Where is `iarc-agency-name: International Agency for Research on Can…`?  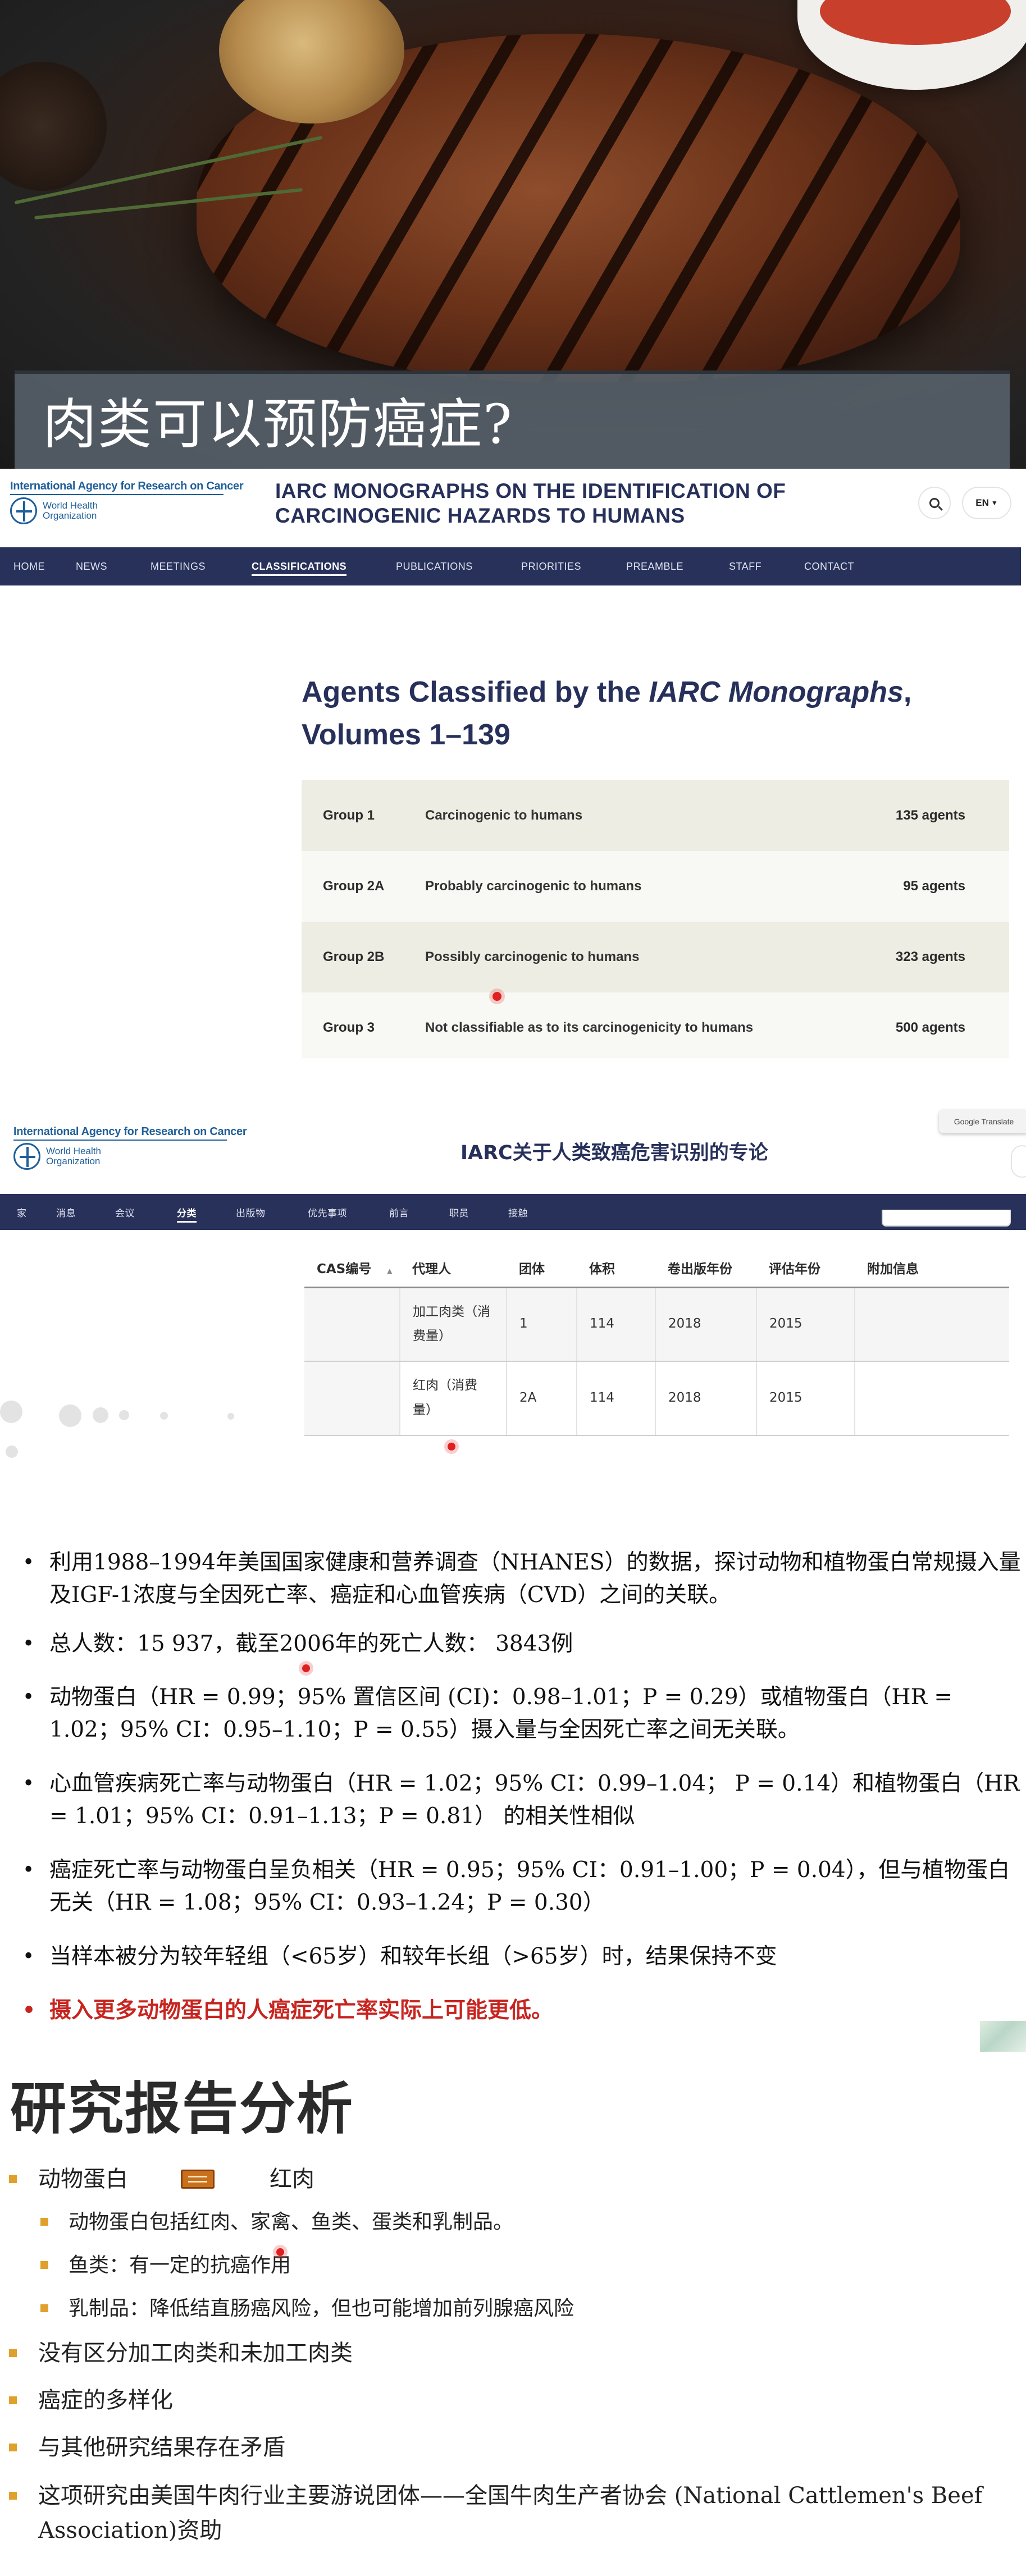 iarc-agency-name: International Agency for Research on Can… is located at coordinates (127, 486).